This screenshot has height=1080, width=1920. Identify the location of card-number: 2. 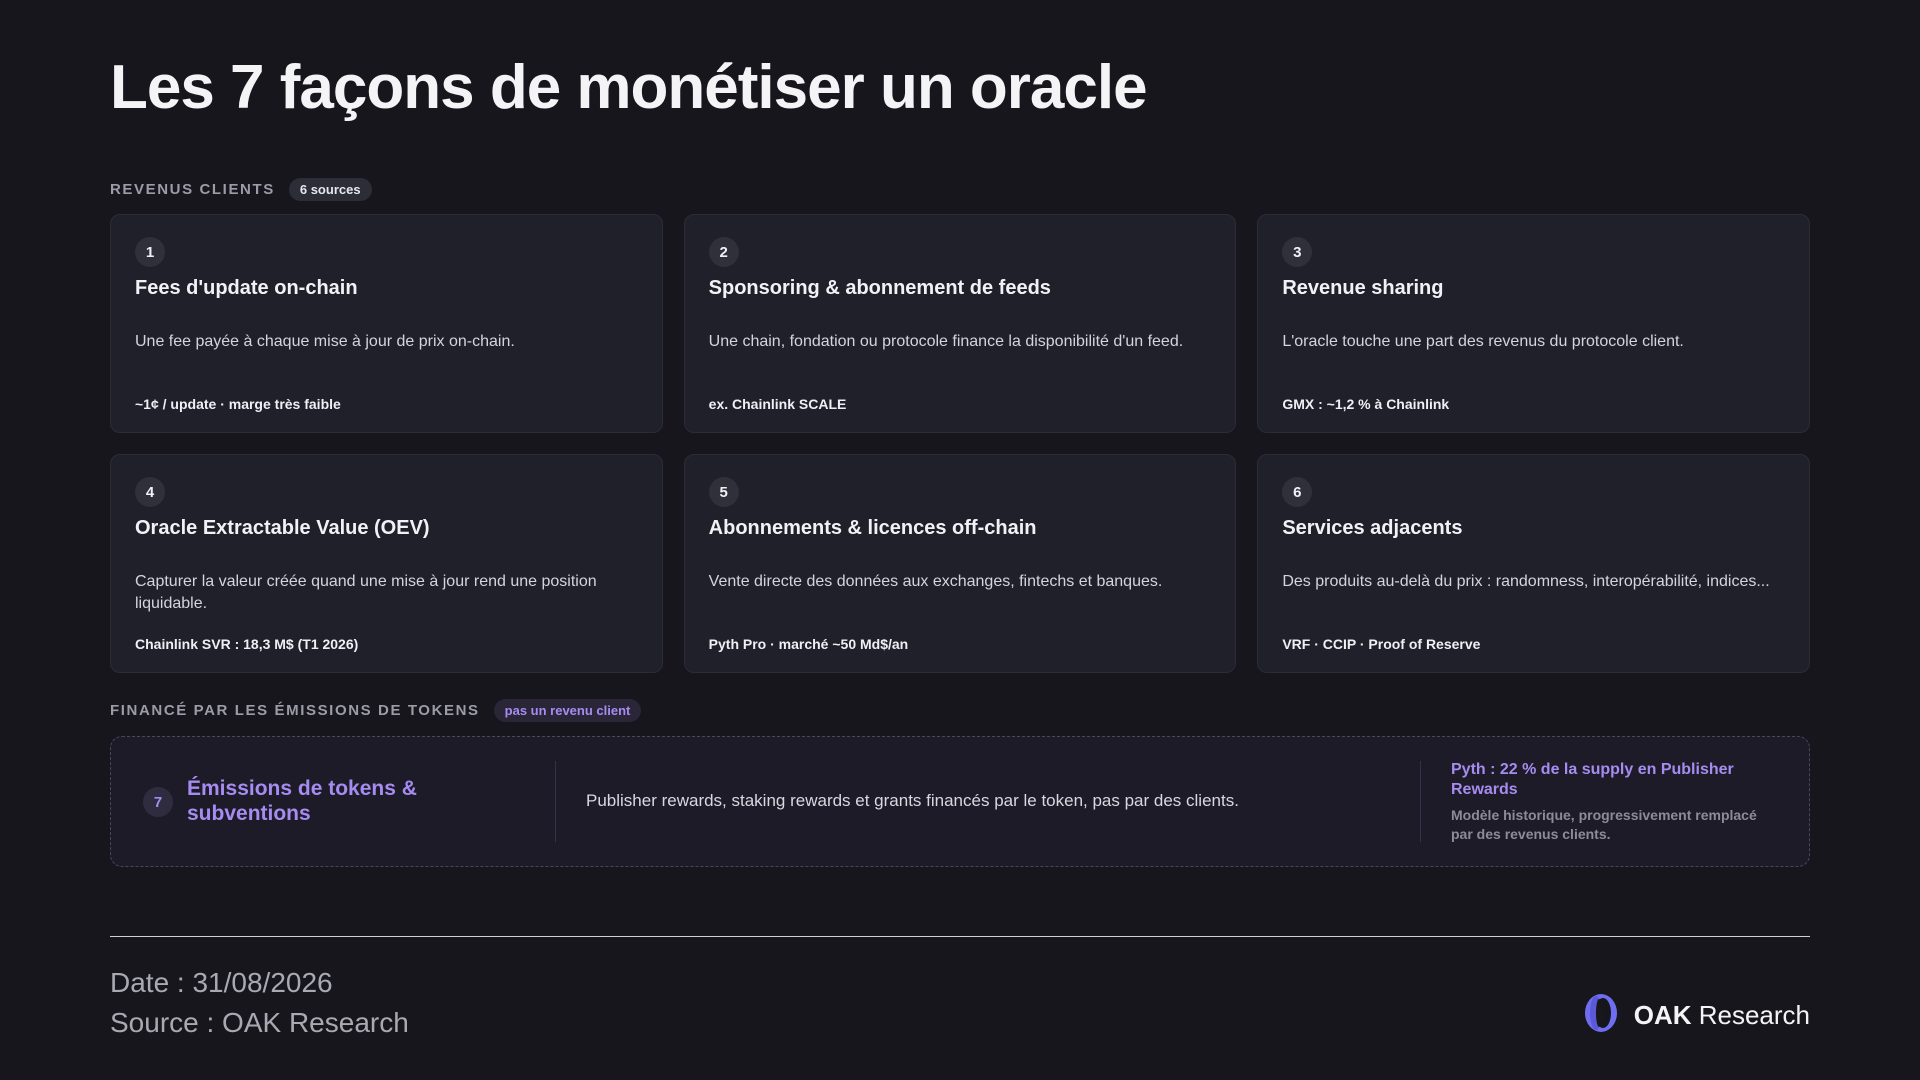
(723, 252).